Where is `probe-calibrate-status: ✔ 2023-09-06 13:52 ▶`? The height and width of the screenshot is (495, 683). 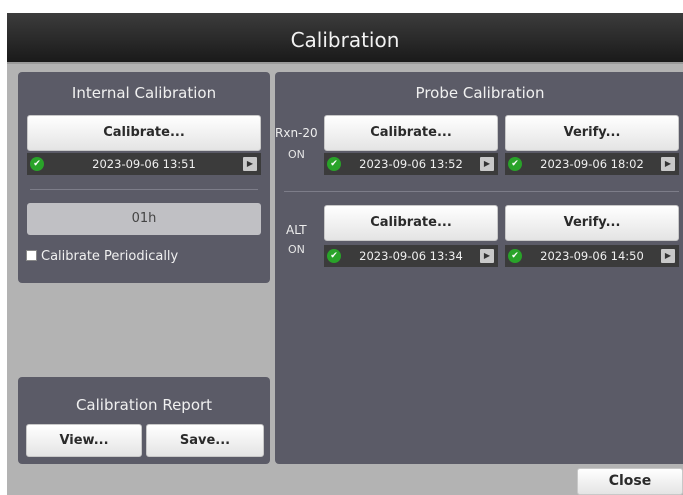 probe-calibrate-status: ✔ 2023-09-06 13:52 ▶ is located at coordinates (411, 164).